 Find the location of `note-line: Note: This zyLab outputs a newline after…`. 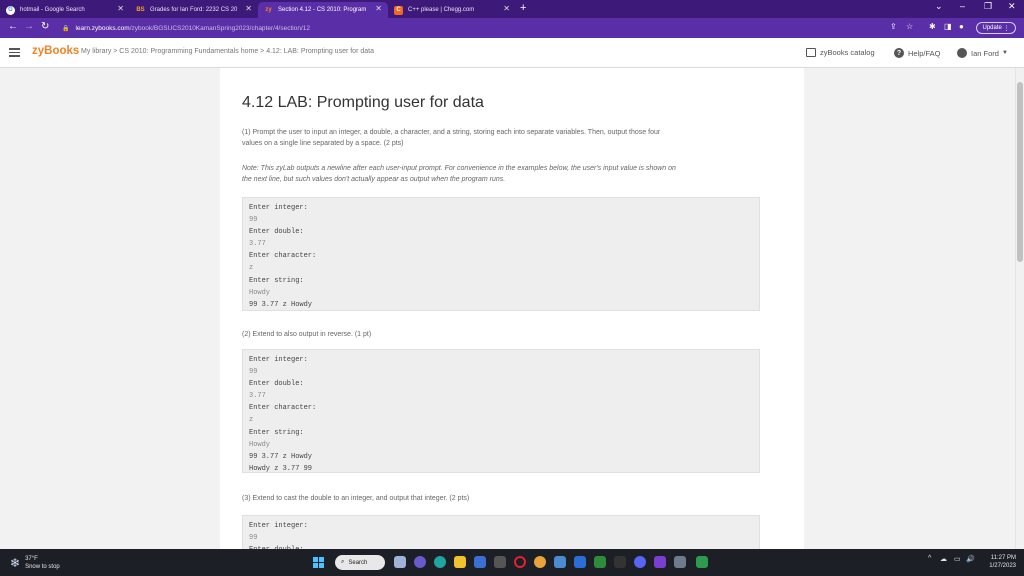

note-line: Note: This zyLab outputs a newline after… is located at coordinates (459, 168).